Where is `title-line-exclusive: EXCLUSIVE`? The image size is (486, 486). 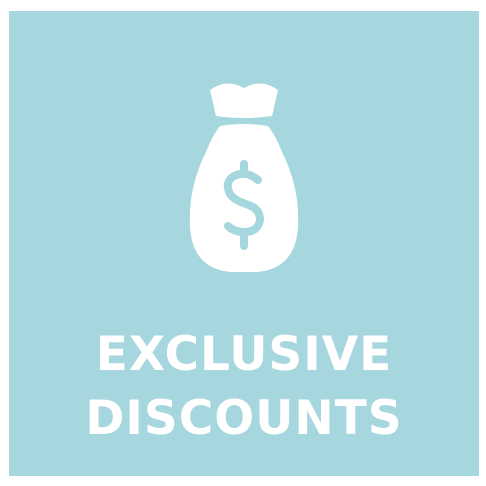
title-line-exclusive: EXCLUSIVE is located at coordinates (244, 354).